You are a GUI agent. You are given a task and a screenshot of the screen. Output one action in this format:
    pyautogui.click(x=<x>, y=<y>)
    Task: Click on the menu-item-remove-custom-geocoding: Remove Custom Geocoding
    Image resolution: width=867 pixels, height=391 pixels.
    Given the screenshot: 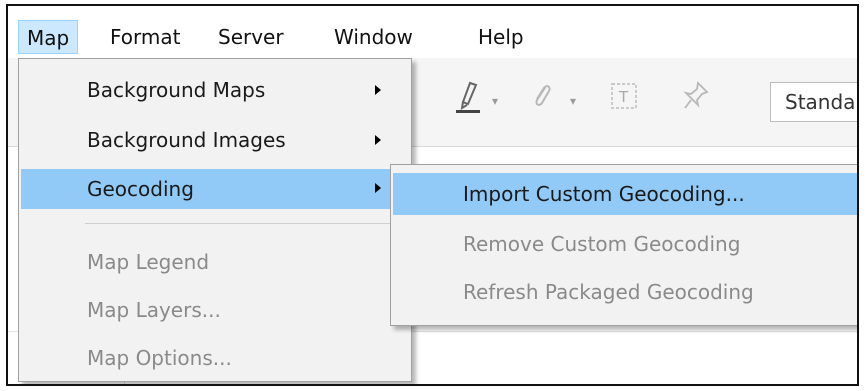 What is the action you would take?
    pyautogui.click(x=625, y=244)
    